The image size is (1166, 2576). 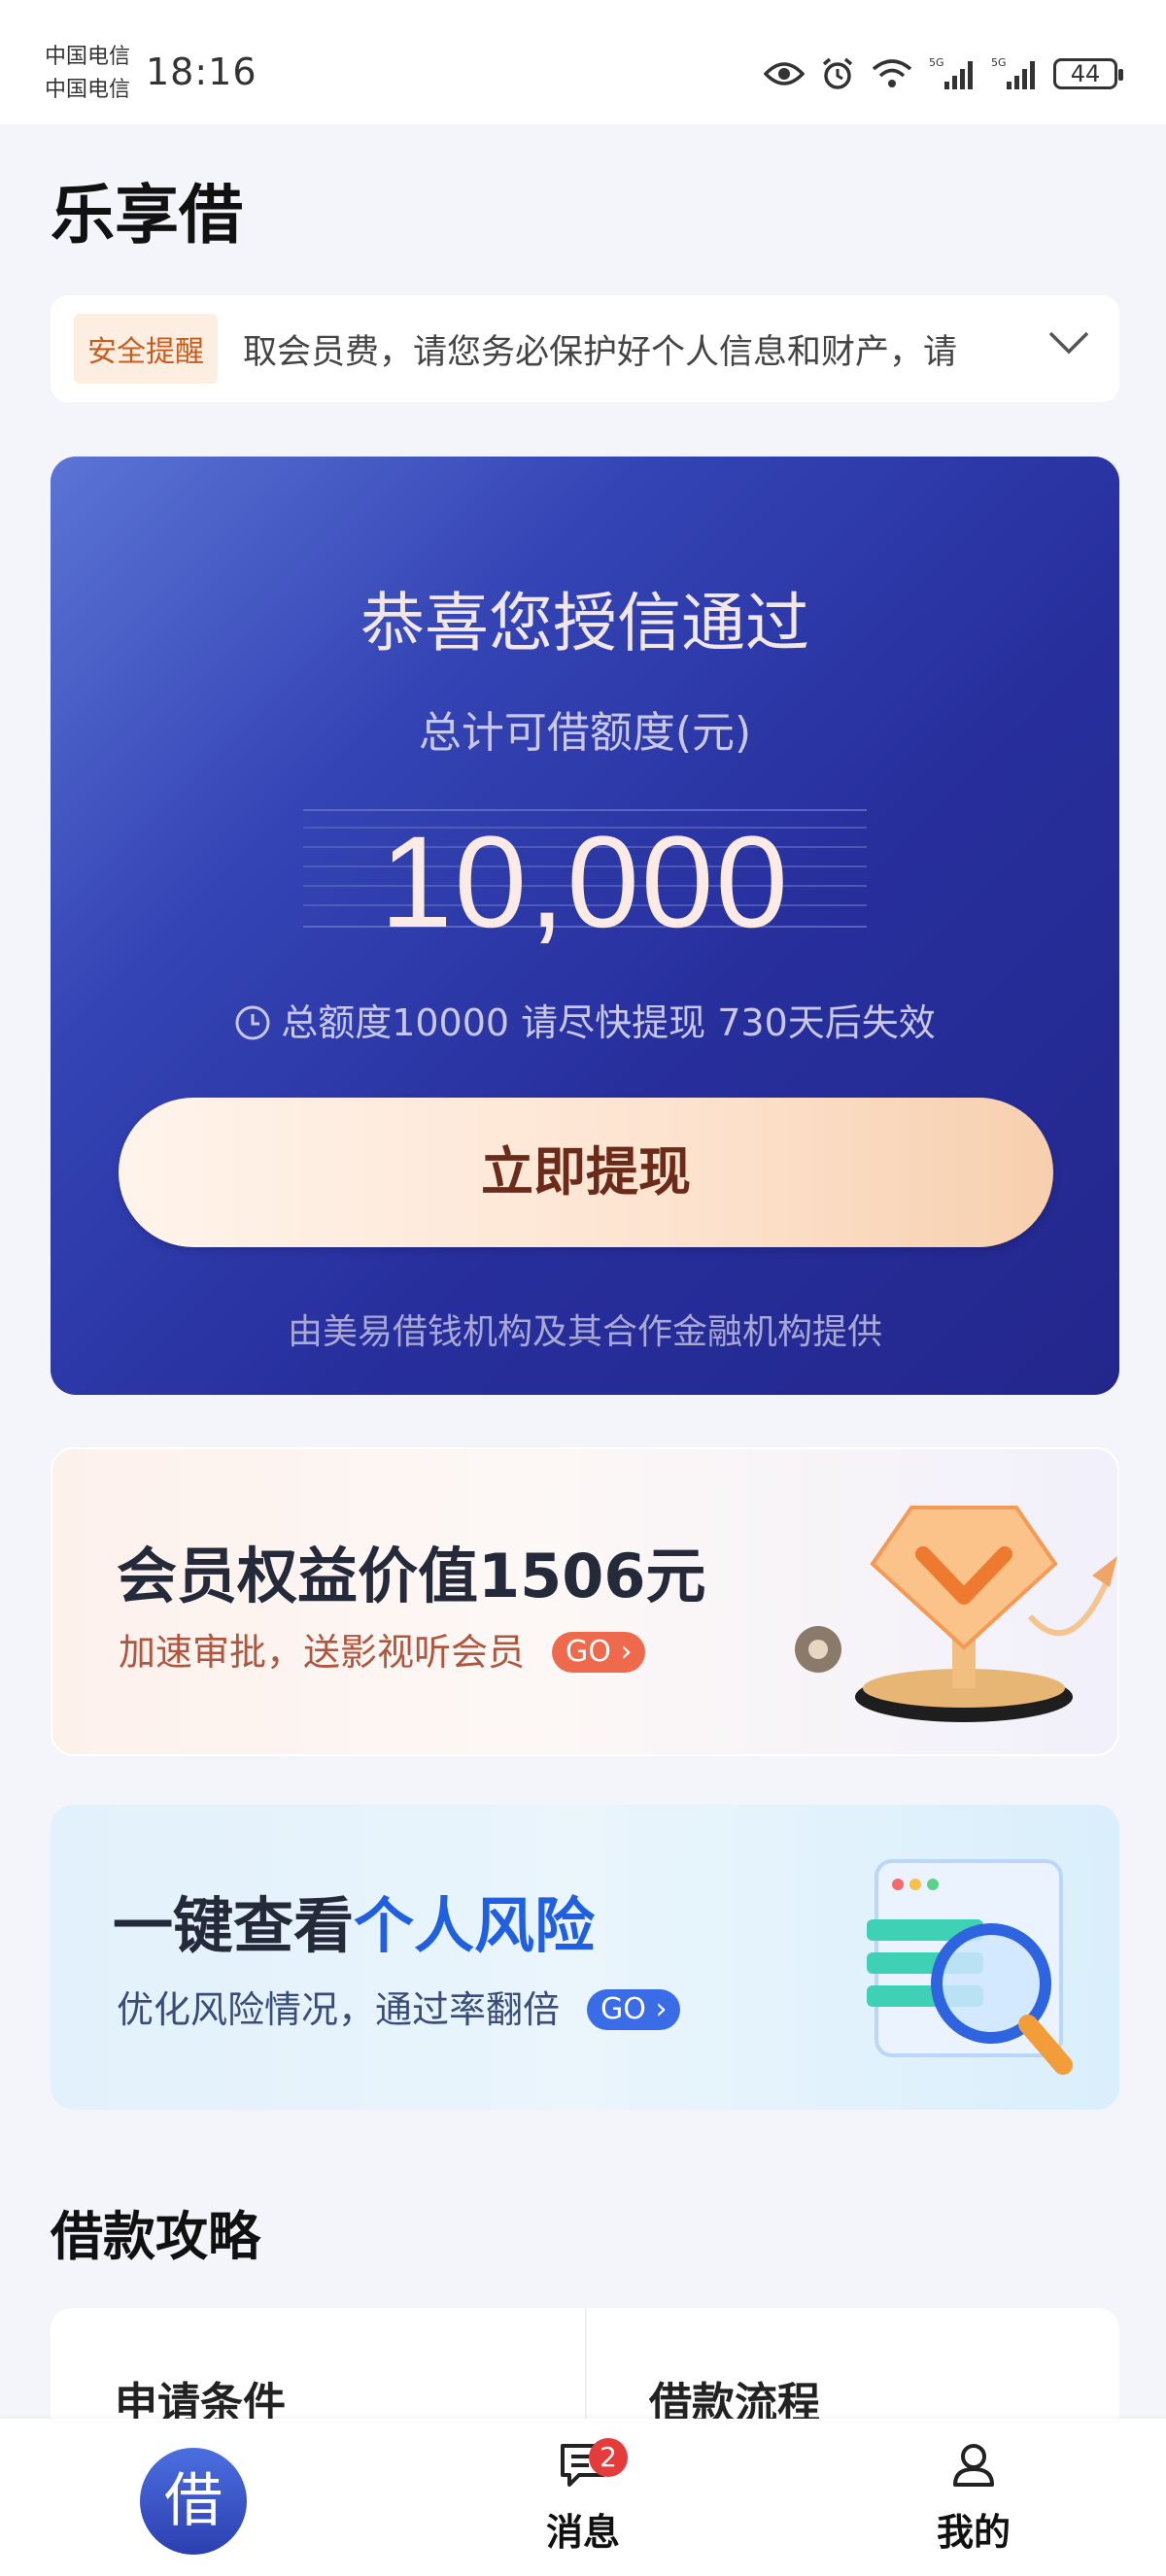 What do you see at coordinates (585, 882) in the screenshot?
I see `credit-amount: 10,000` at bounding box center [585, 882].